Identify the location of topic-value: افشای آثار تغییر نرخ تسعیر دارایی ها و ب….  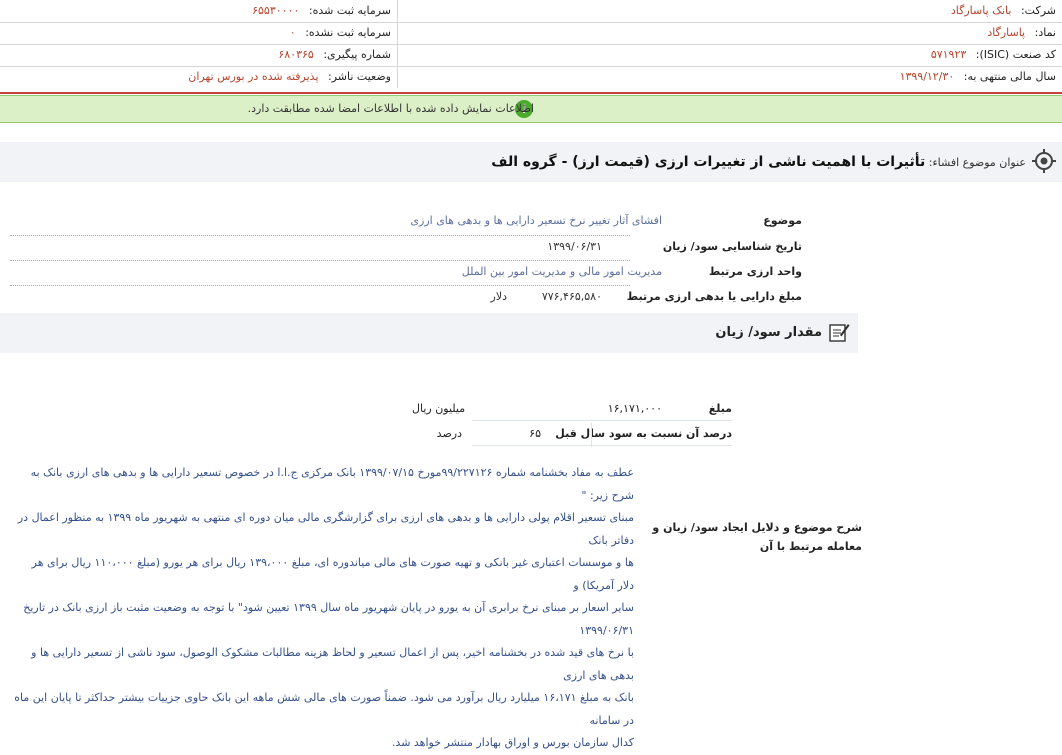
(536, 220).